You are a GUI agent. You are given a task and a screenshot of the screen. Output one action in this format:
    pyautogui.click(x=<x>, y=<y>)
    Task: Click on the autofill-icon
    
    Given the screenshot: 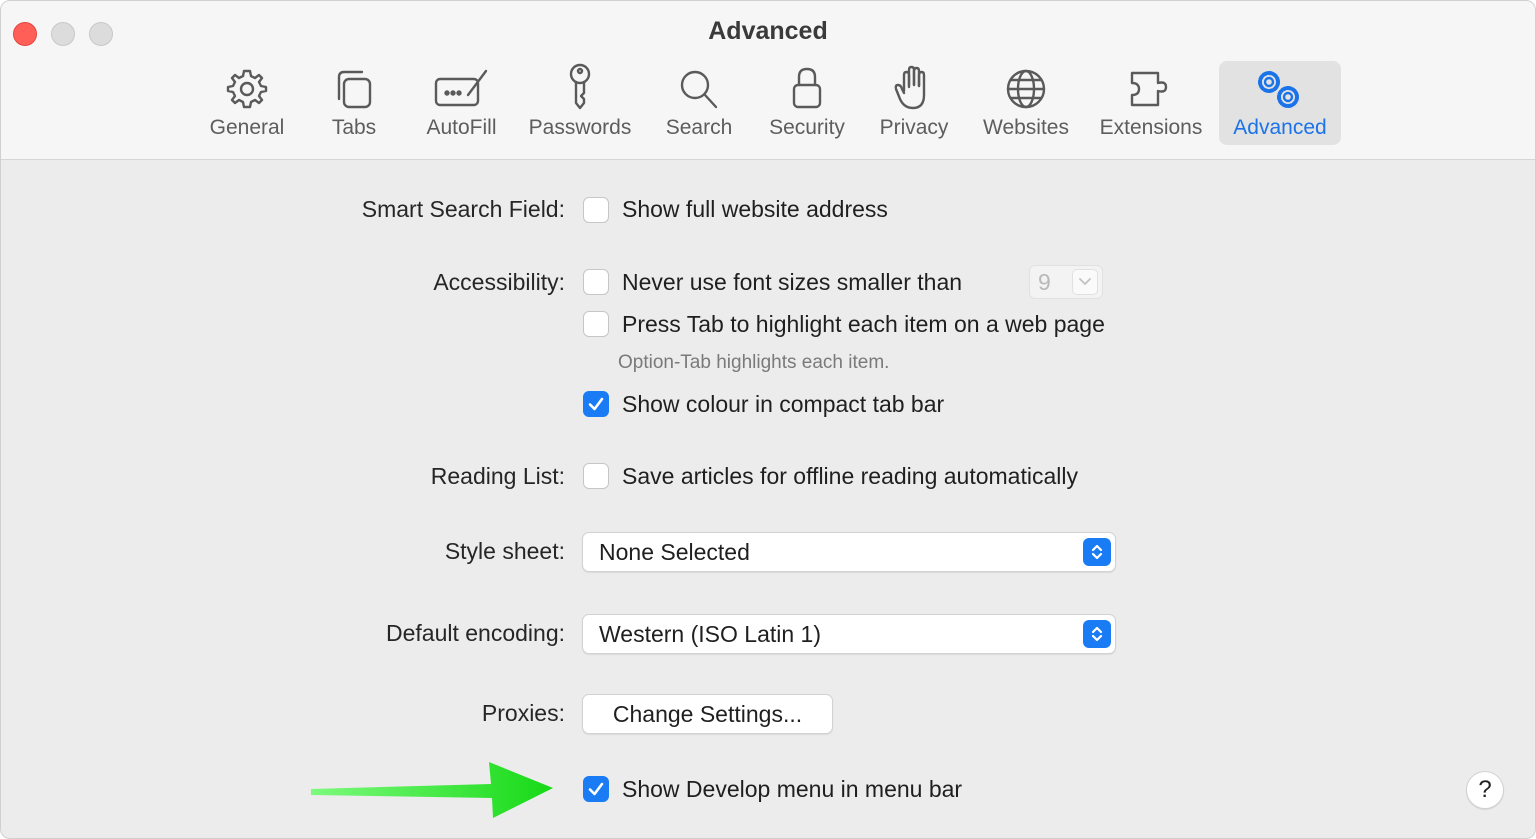 What is the action you would take?
    pyautogui.click(x=462, y=88)
    